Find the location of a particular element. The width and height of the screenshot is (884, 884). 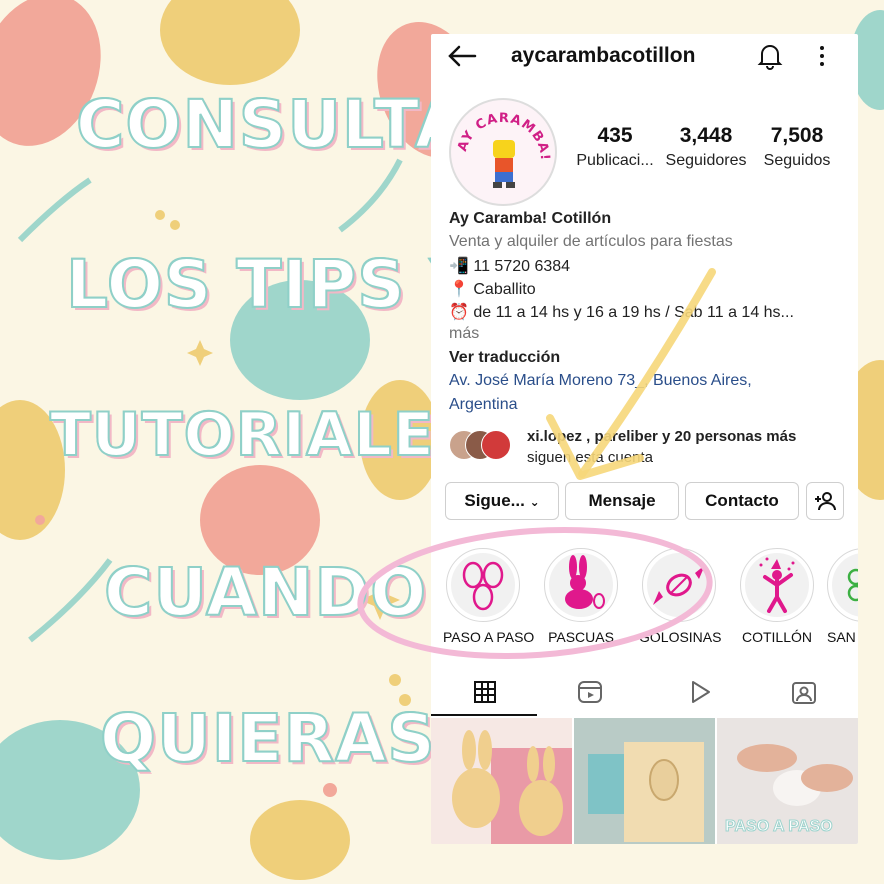

stat-following: 7,508 Seguidos is located at coordinates (797, 147).